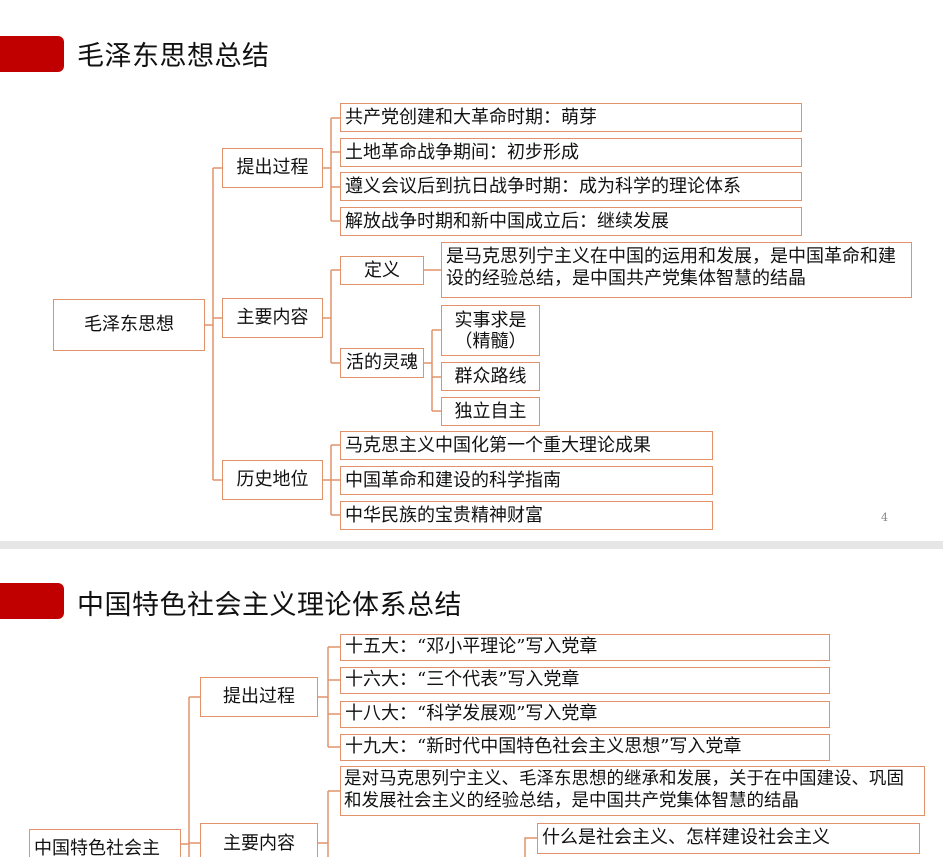 The image size is (943, 857). I want to click on living-soul-label: 活的灵魂, so click(382, 363).